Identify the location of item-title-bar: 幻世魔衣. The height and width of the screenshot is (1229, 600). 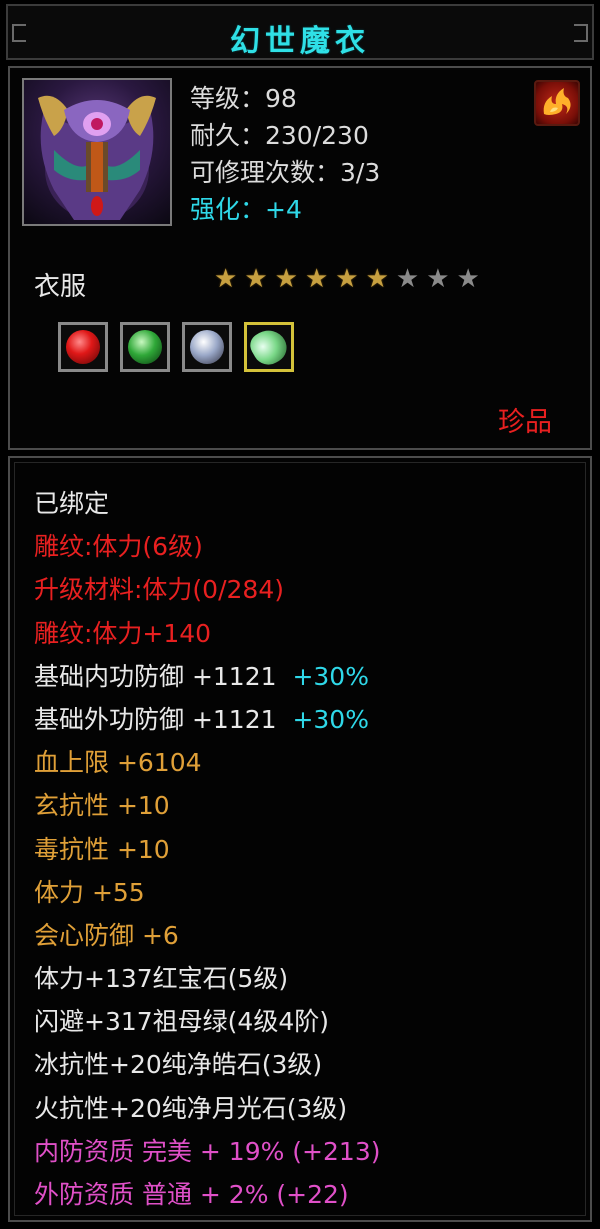
(300, 32).